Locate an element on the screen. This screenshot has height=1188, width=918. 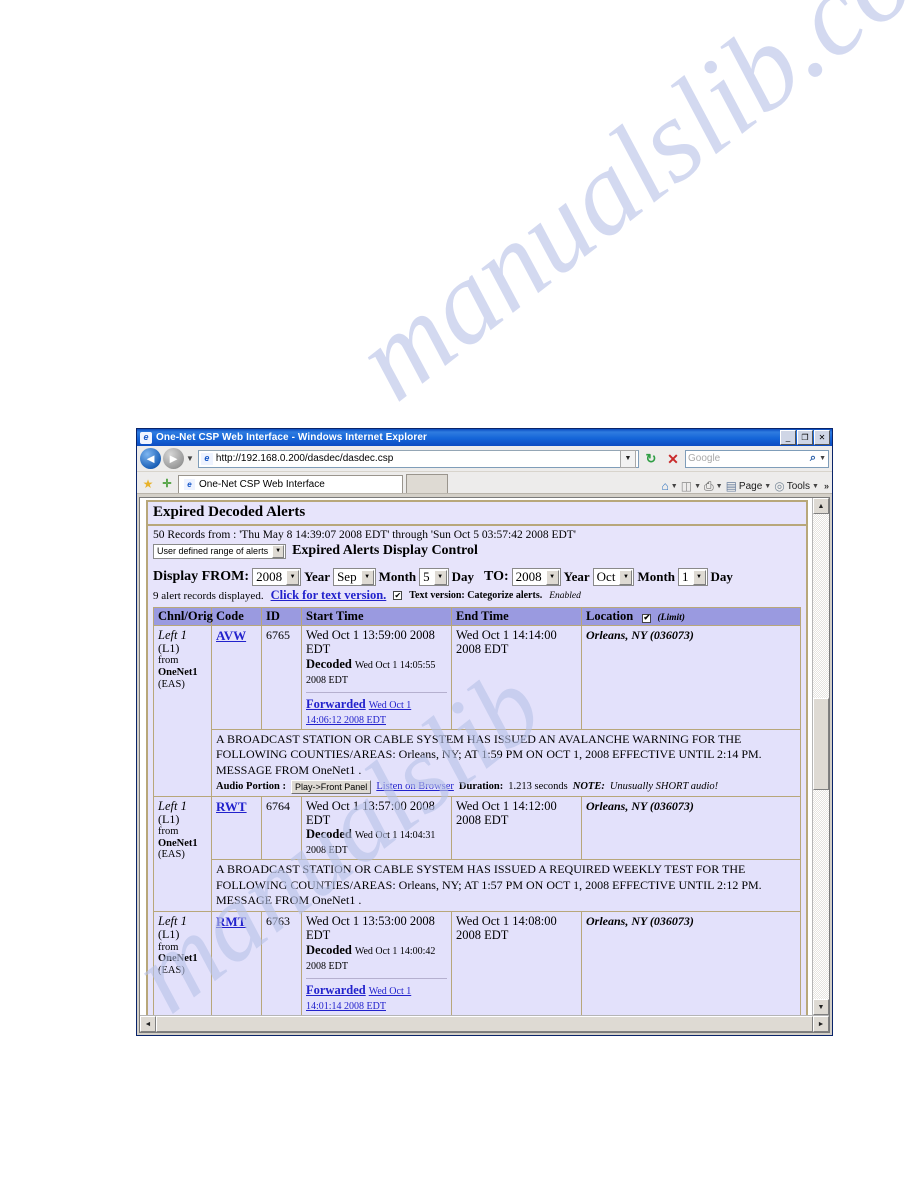
range-select: User defined range of alerts ▼ is located at coordinates (220, 551).